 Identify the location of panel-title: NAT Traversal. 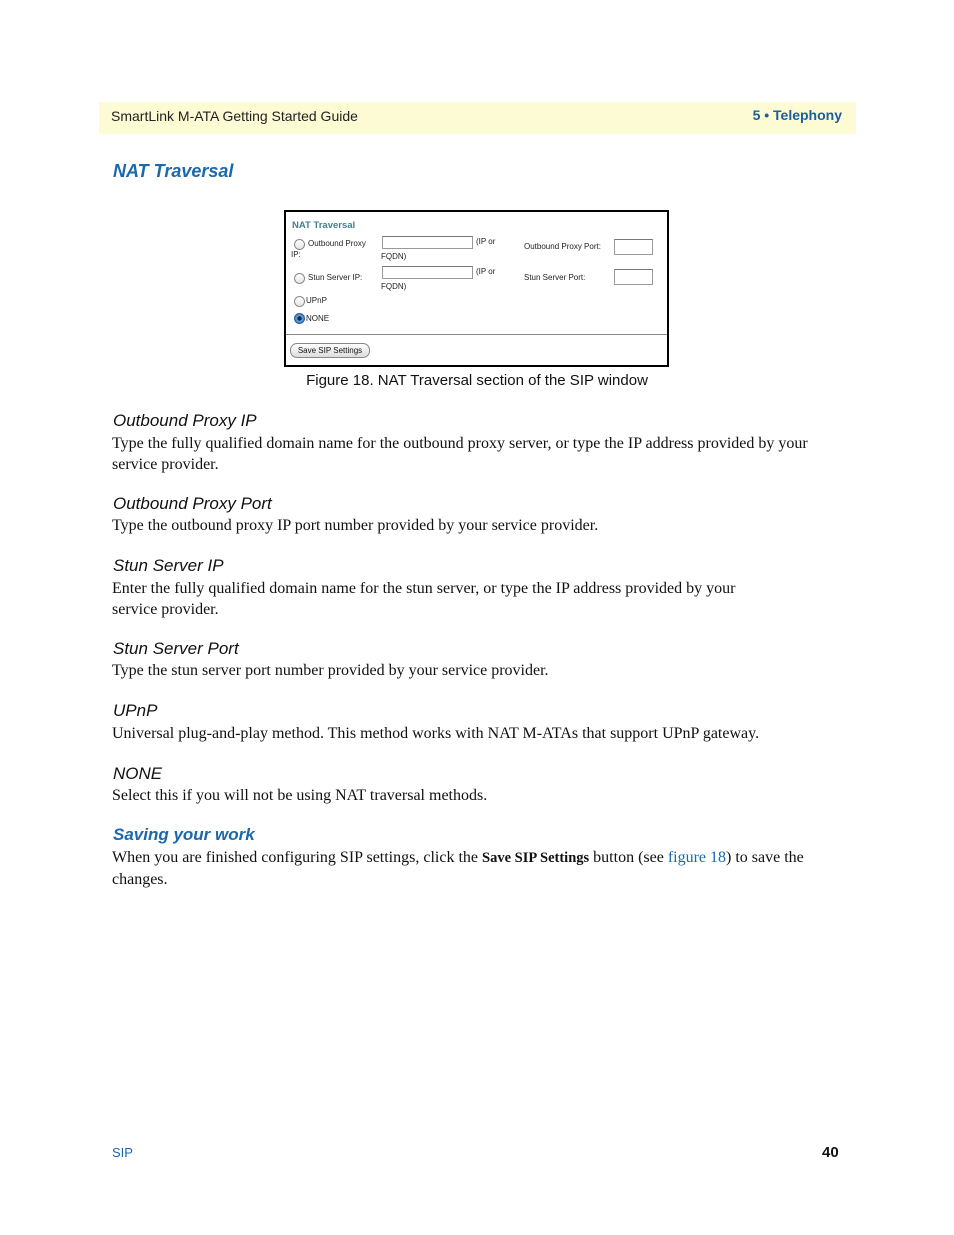
(324, 225).